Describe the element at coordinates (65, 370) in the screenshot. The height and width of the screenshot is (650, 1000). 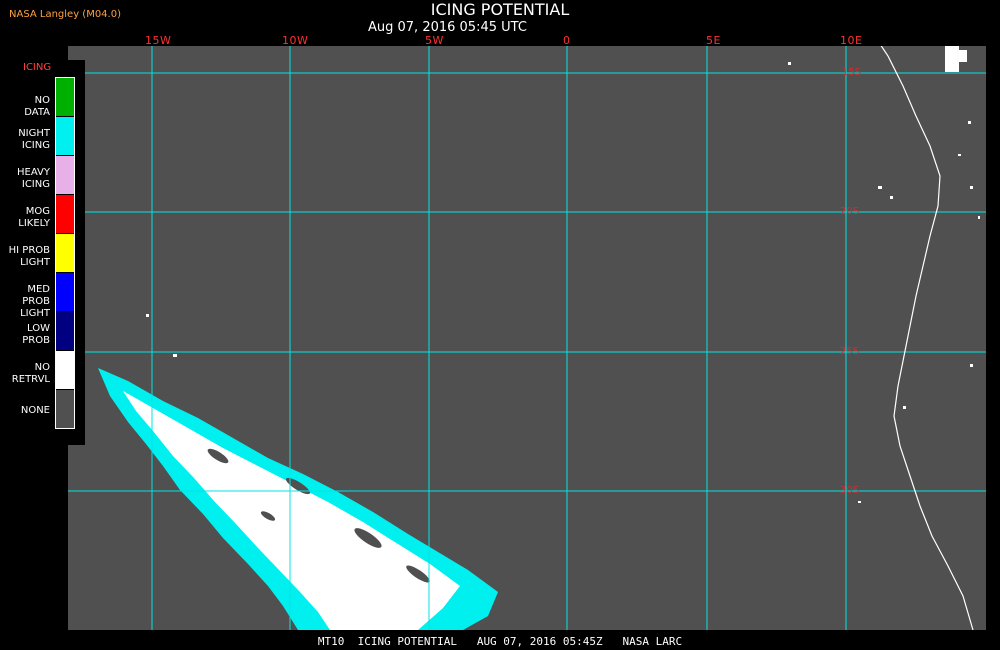
I see `legend-swatch-no-retrvl` at that location.